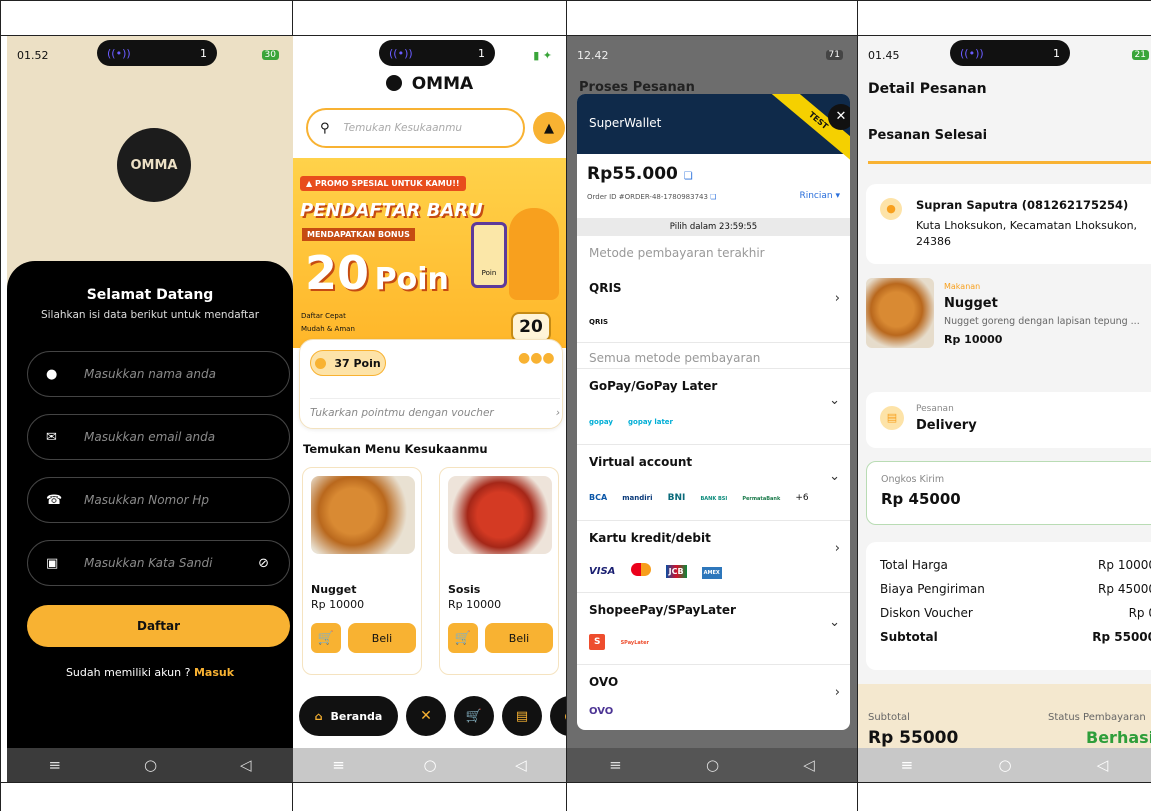  I want to click on details-link: Rincian ▾, so click(819, 196).